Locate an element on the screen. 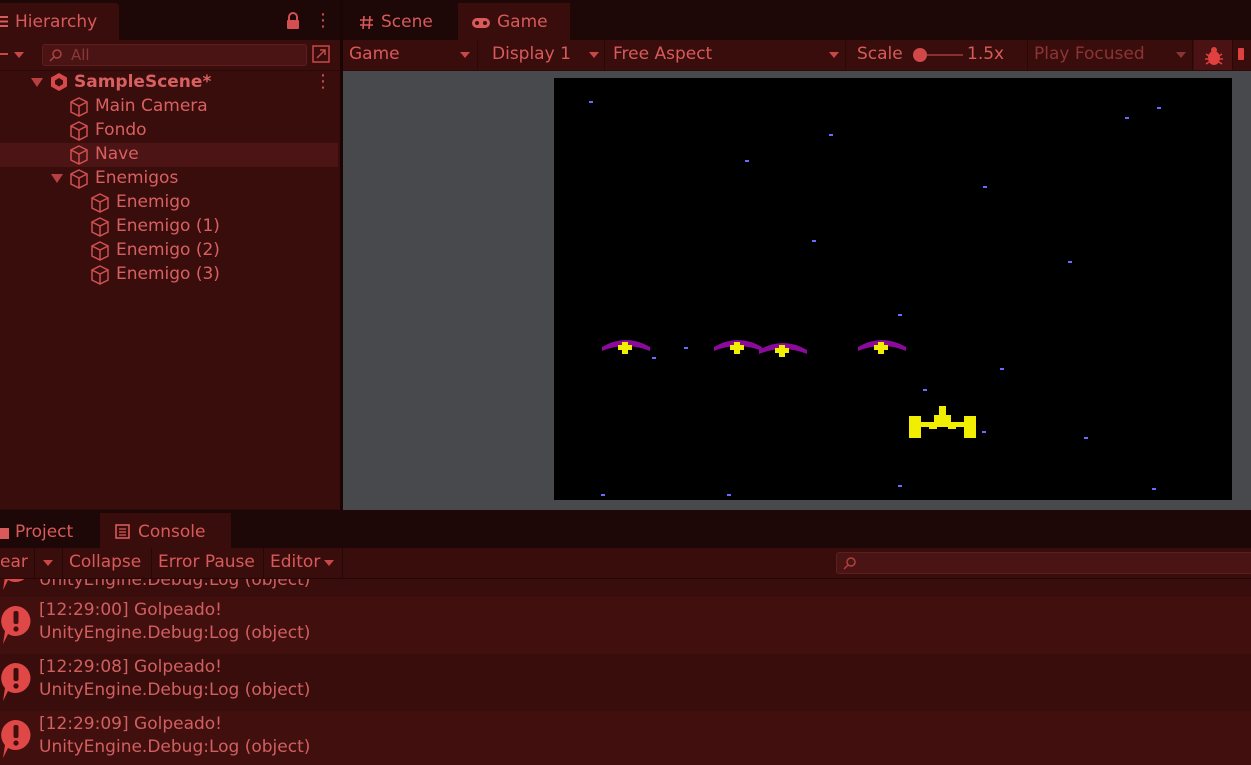  search-placeholder: All is located at coordinates (80, 55).